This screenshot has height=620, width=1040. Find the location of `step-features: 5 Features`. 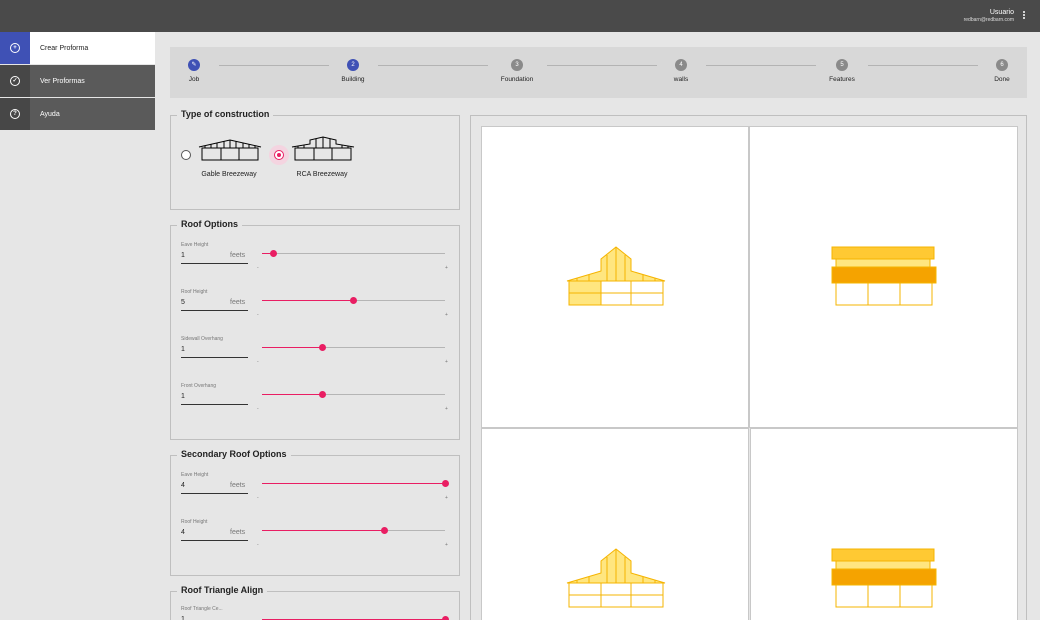

step-features: 5 Features is located at coordinates (842, 71).